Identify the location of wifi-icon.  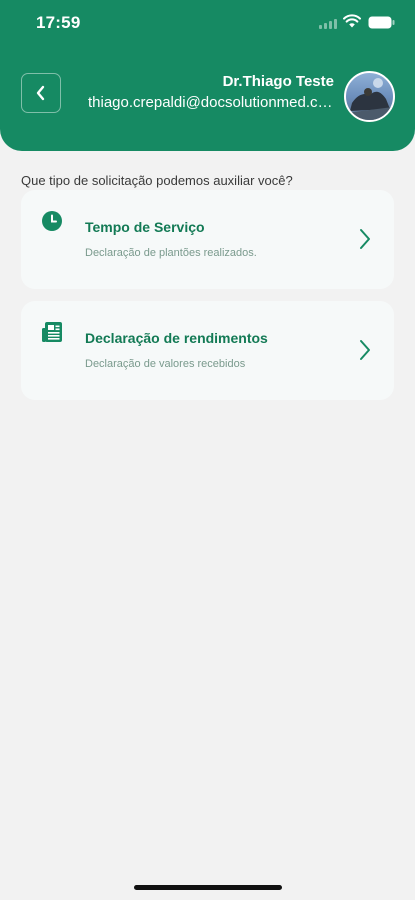
(352, 21).